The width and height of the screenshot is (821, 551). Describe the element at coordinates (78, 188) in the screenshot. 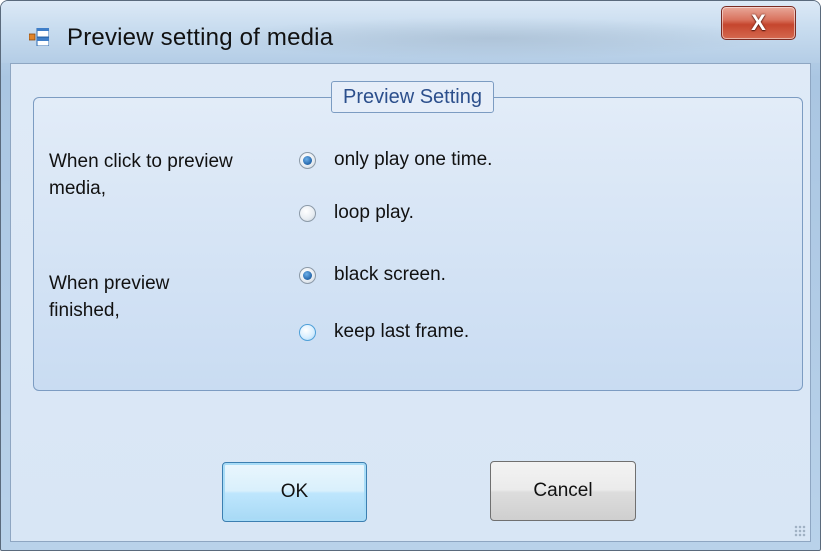

I see `preview-click-label-line2: media,` at that location.